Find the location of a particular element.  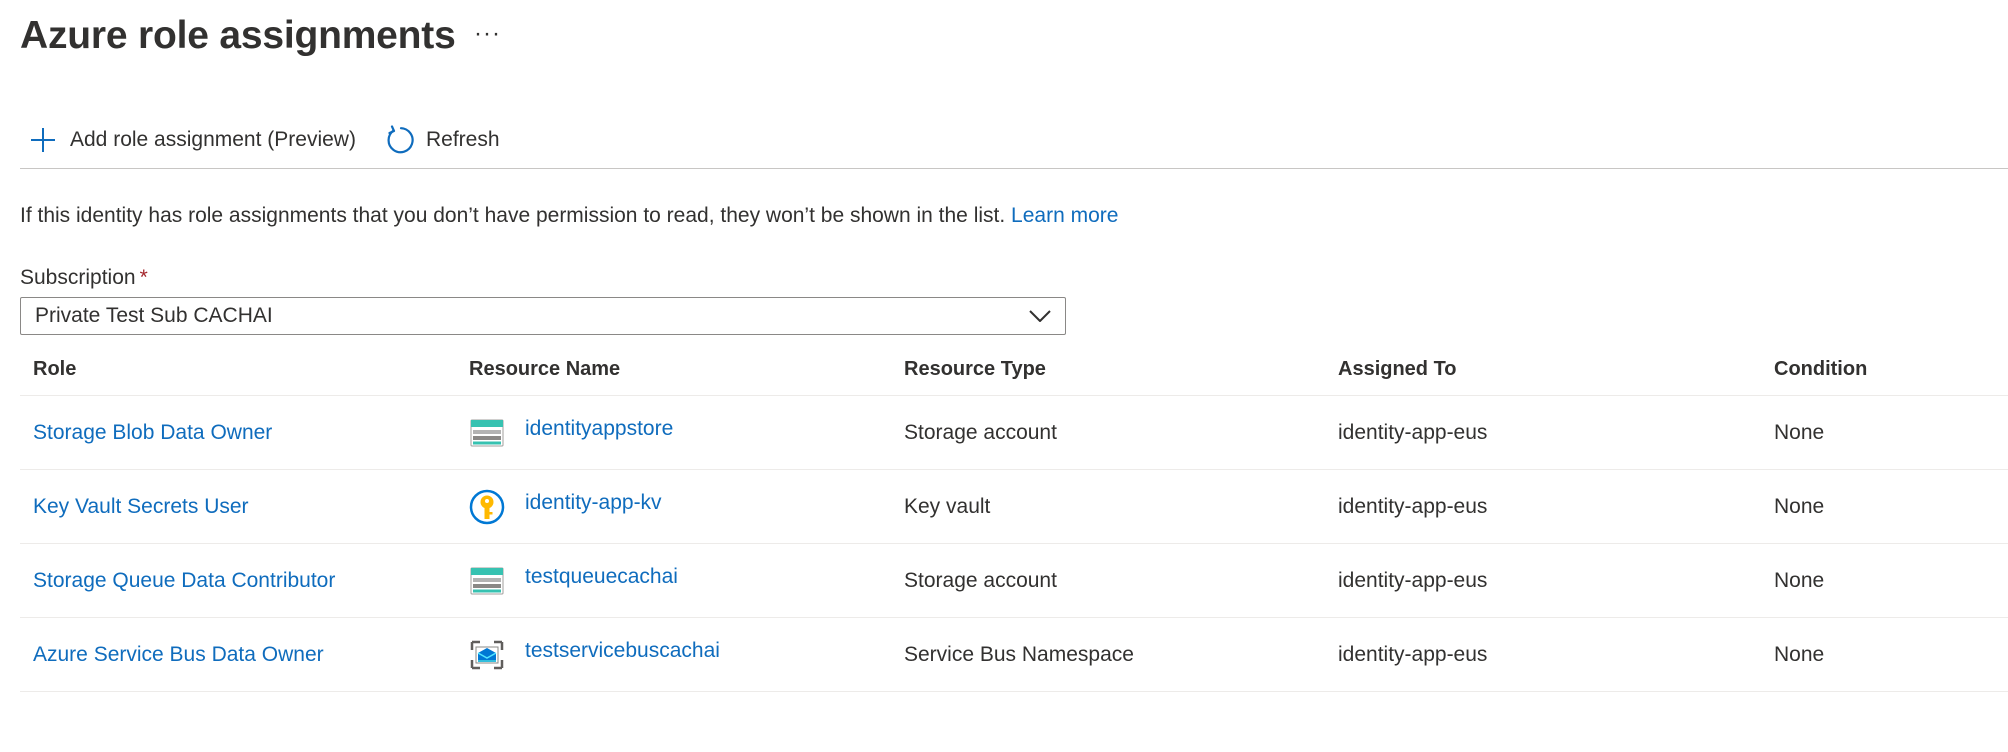

add-role-assignment-button: Add role assignment (Preview) is located at coordinates (192, 140).